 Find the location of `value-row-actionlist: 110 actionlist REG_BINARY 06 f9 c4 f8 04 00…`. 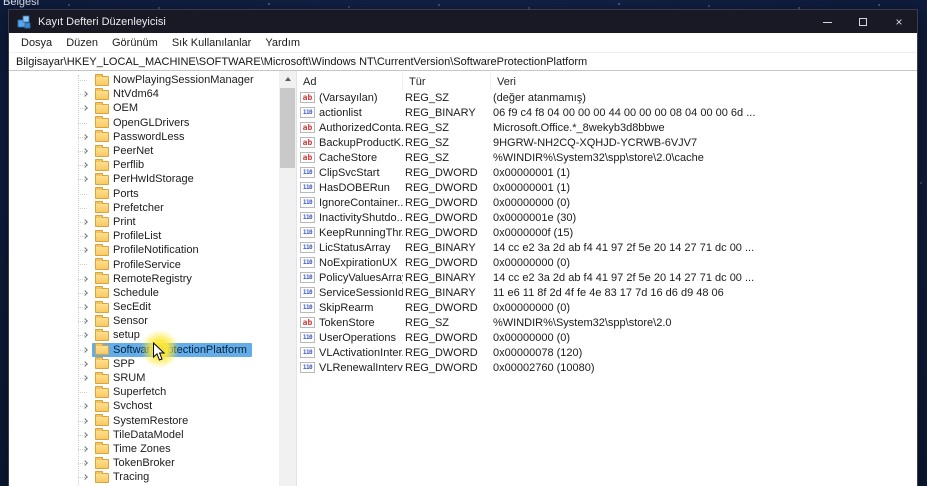

value-row-actionlist: 110 actionlist REG_BINARY 06 f9 c4 f8 04 00… is located at coordinates (607, 112).